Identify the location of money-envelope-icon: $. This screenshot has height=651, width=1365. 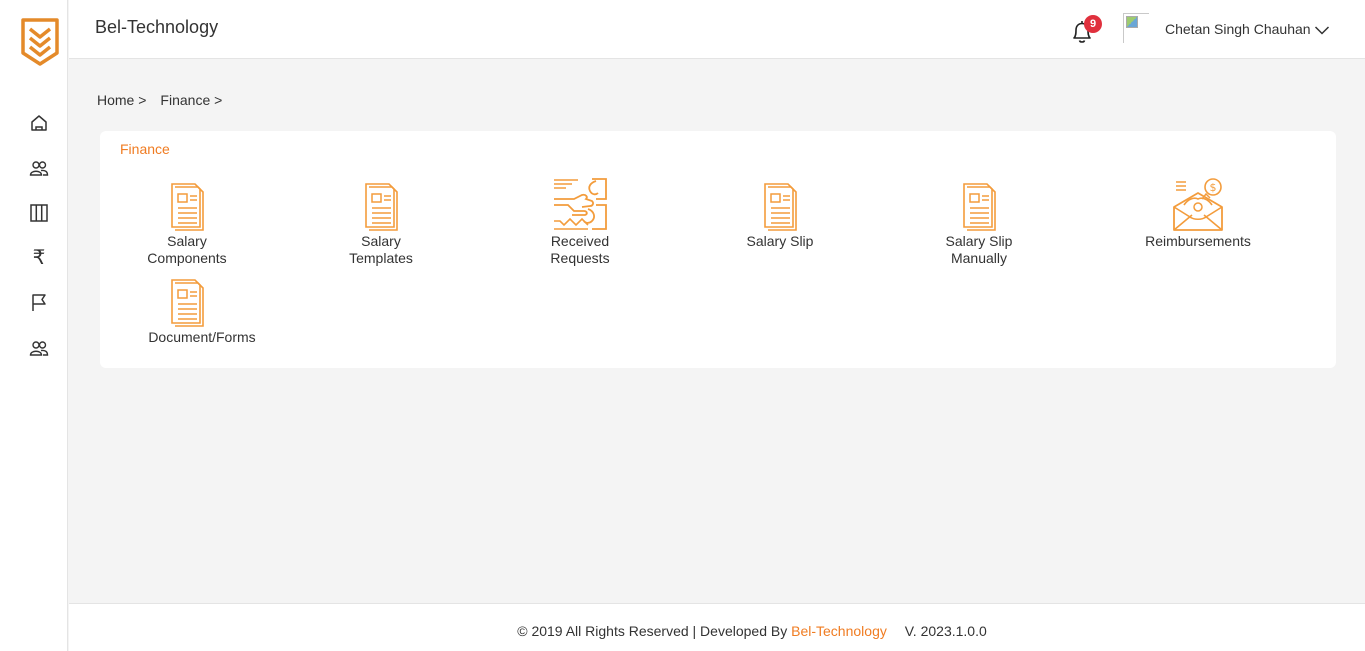
(1198, 204).